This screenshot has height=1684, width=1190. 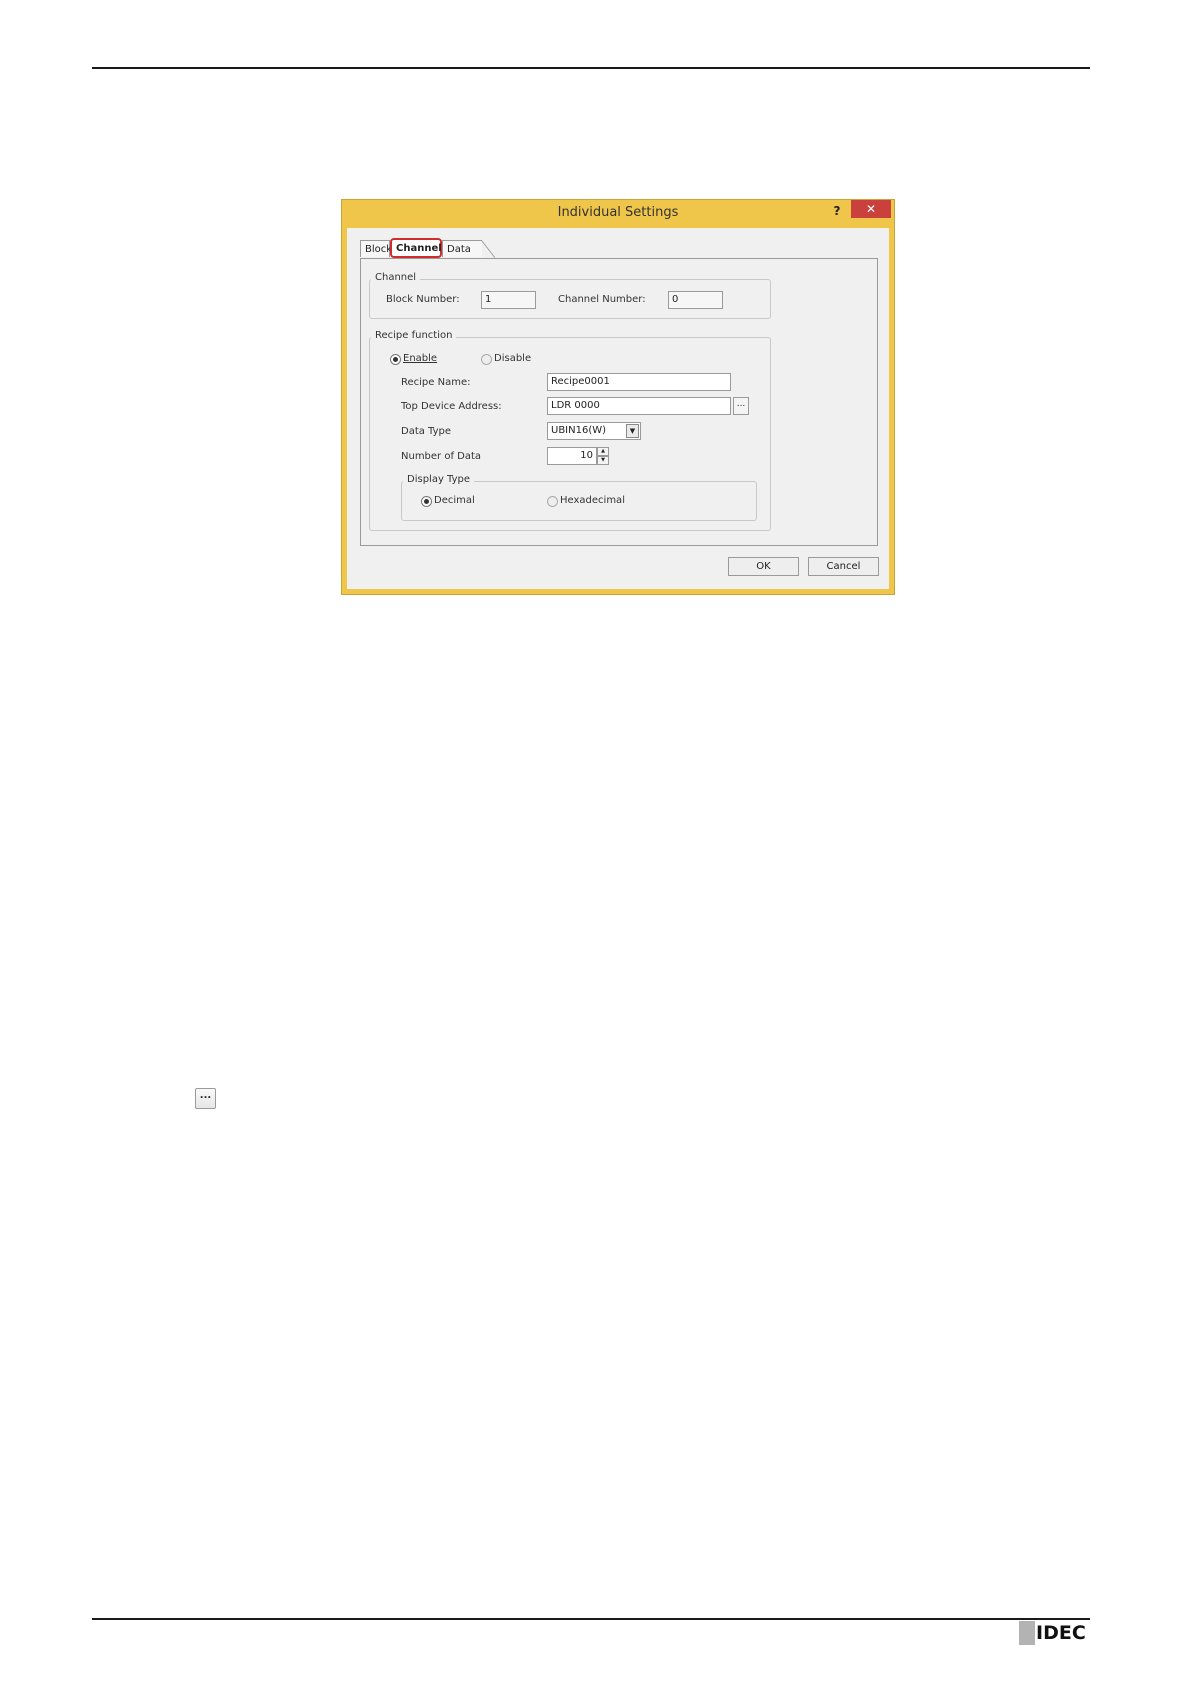 I want to click on block-number-field: 1, so click(x=508, y=300).